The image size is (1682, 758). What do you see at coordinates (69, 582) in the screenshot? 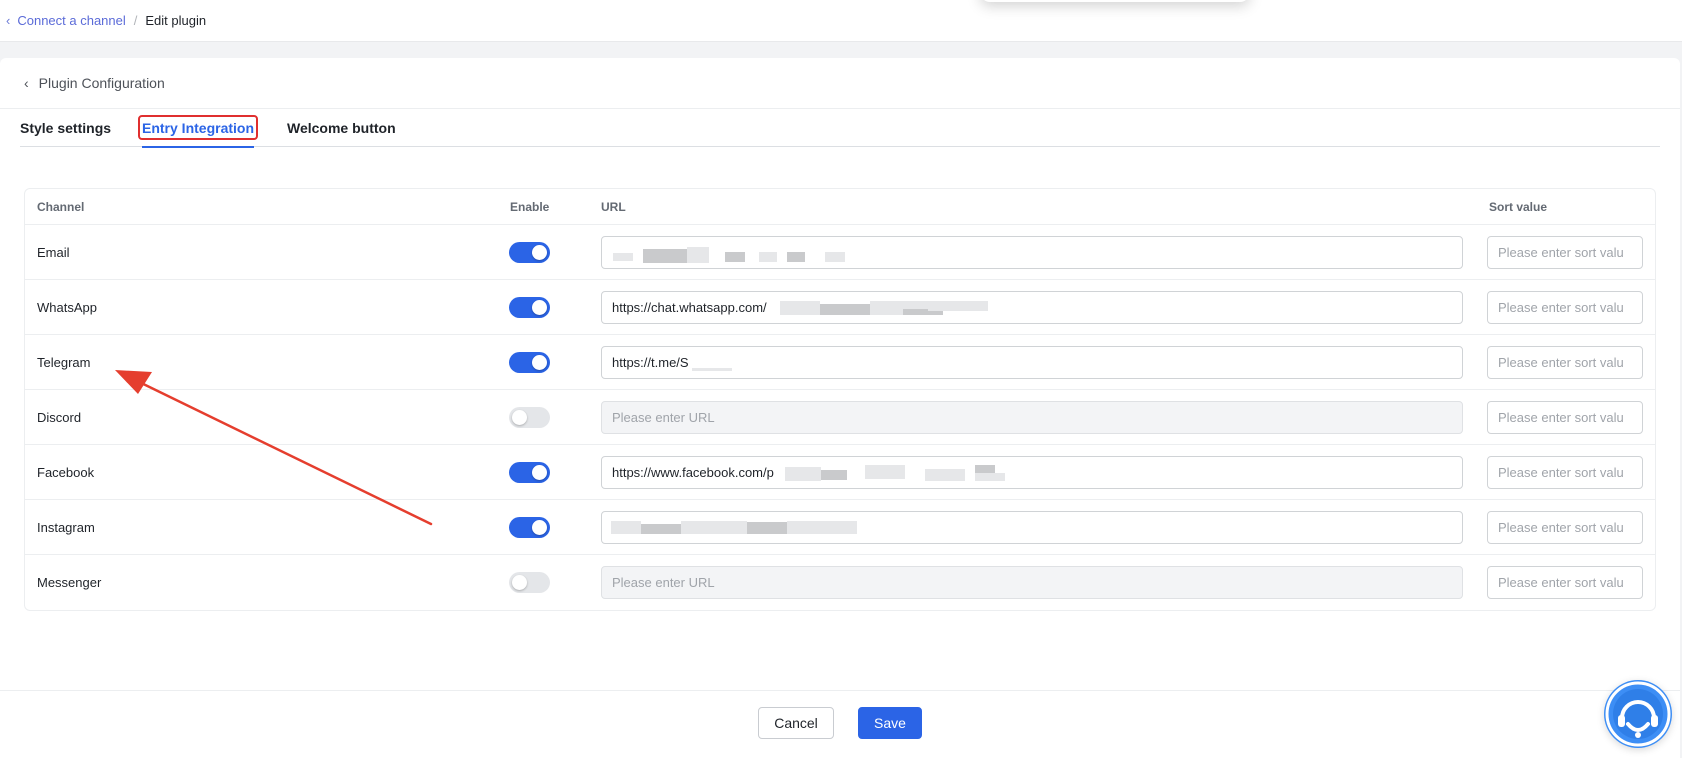
I see `channel-name: Messenger` at bounding box center [69, 582].